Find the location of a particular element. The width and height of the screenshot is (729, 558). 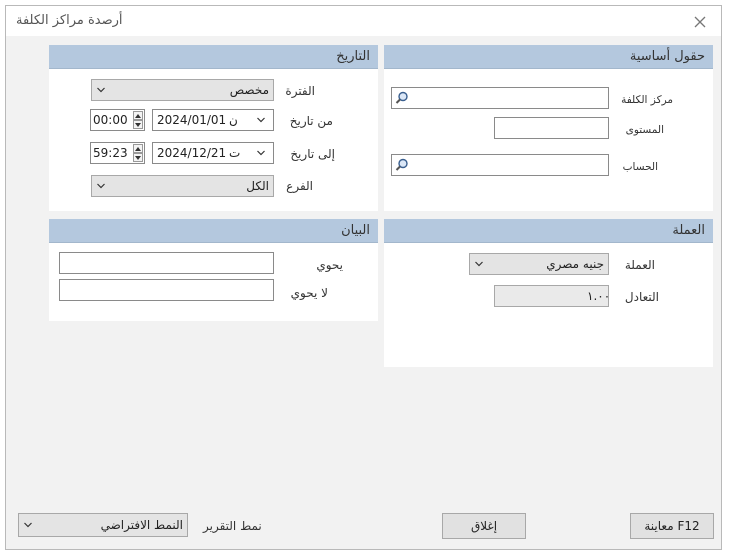

to-time-down-button is located at coordinates (138, 157).